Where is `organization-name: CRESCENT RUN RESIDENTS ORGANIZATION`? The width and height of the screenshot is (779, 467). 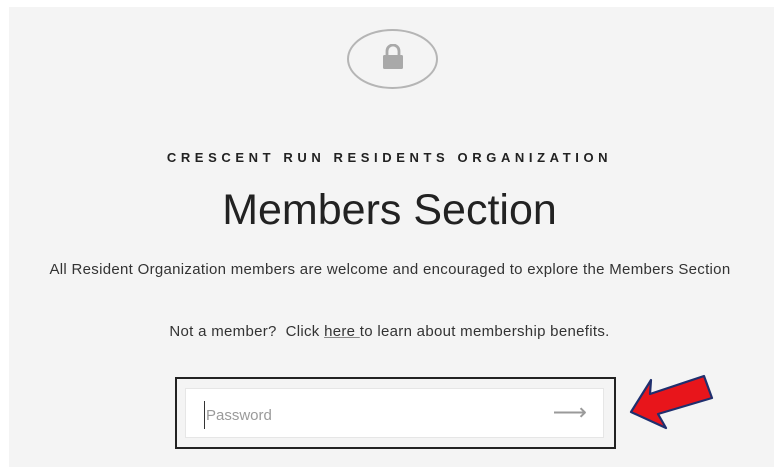 organization-name: CRESCENT RUN RESIDENTS ORGANIZATION is located at coordinates (389, 157).